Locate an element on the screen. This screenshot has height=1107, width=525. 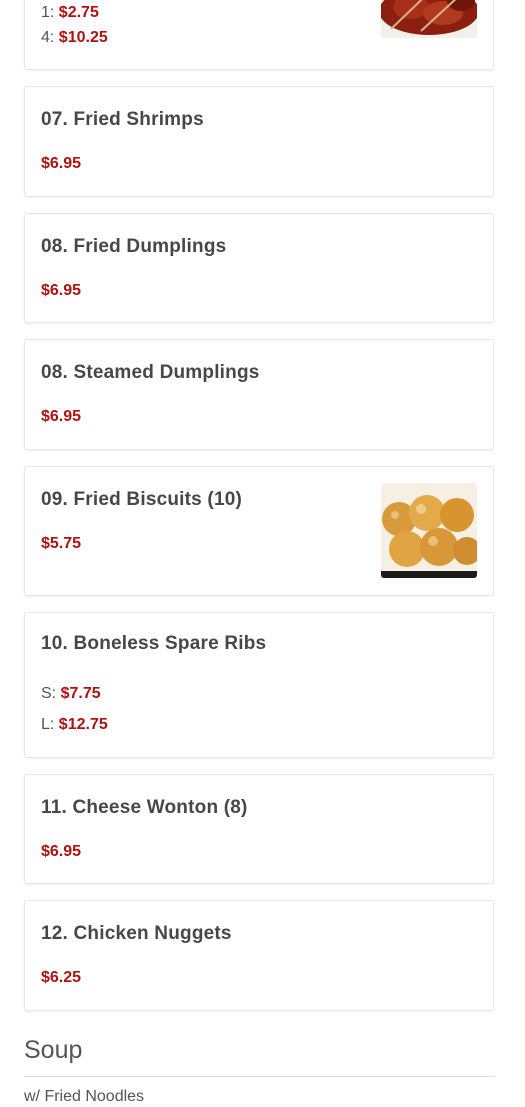
fried-biscuits-photo is located at coordinates (429, 530).